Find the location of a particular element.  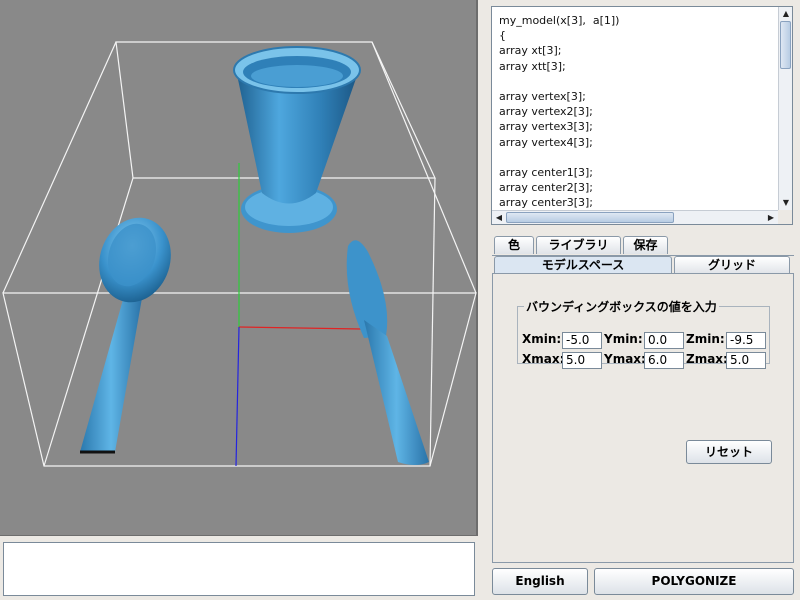

english-button: English is located at coordinates (540, 581).